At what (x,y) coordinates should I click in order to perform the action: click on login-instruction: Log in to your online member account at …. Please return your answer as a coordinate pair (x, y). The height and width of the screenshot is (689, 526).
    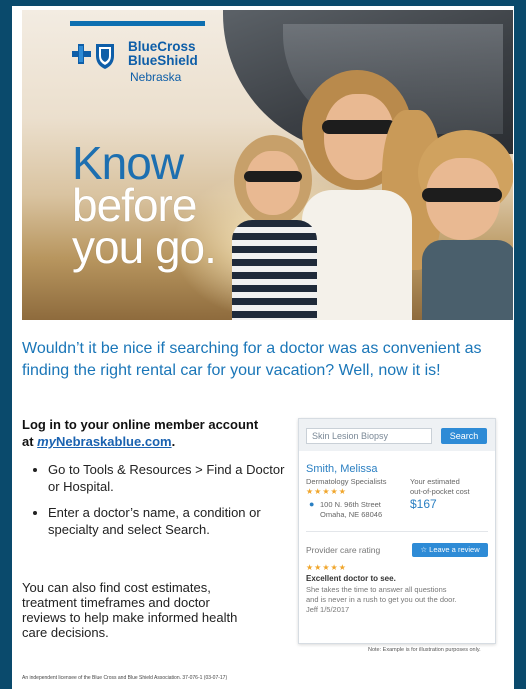
    Looking at the image, I should click on (140, 433).